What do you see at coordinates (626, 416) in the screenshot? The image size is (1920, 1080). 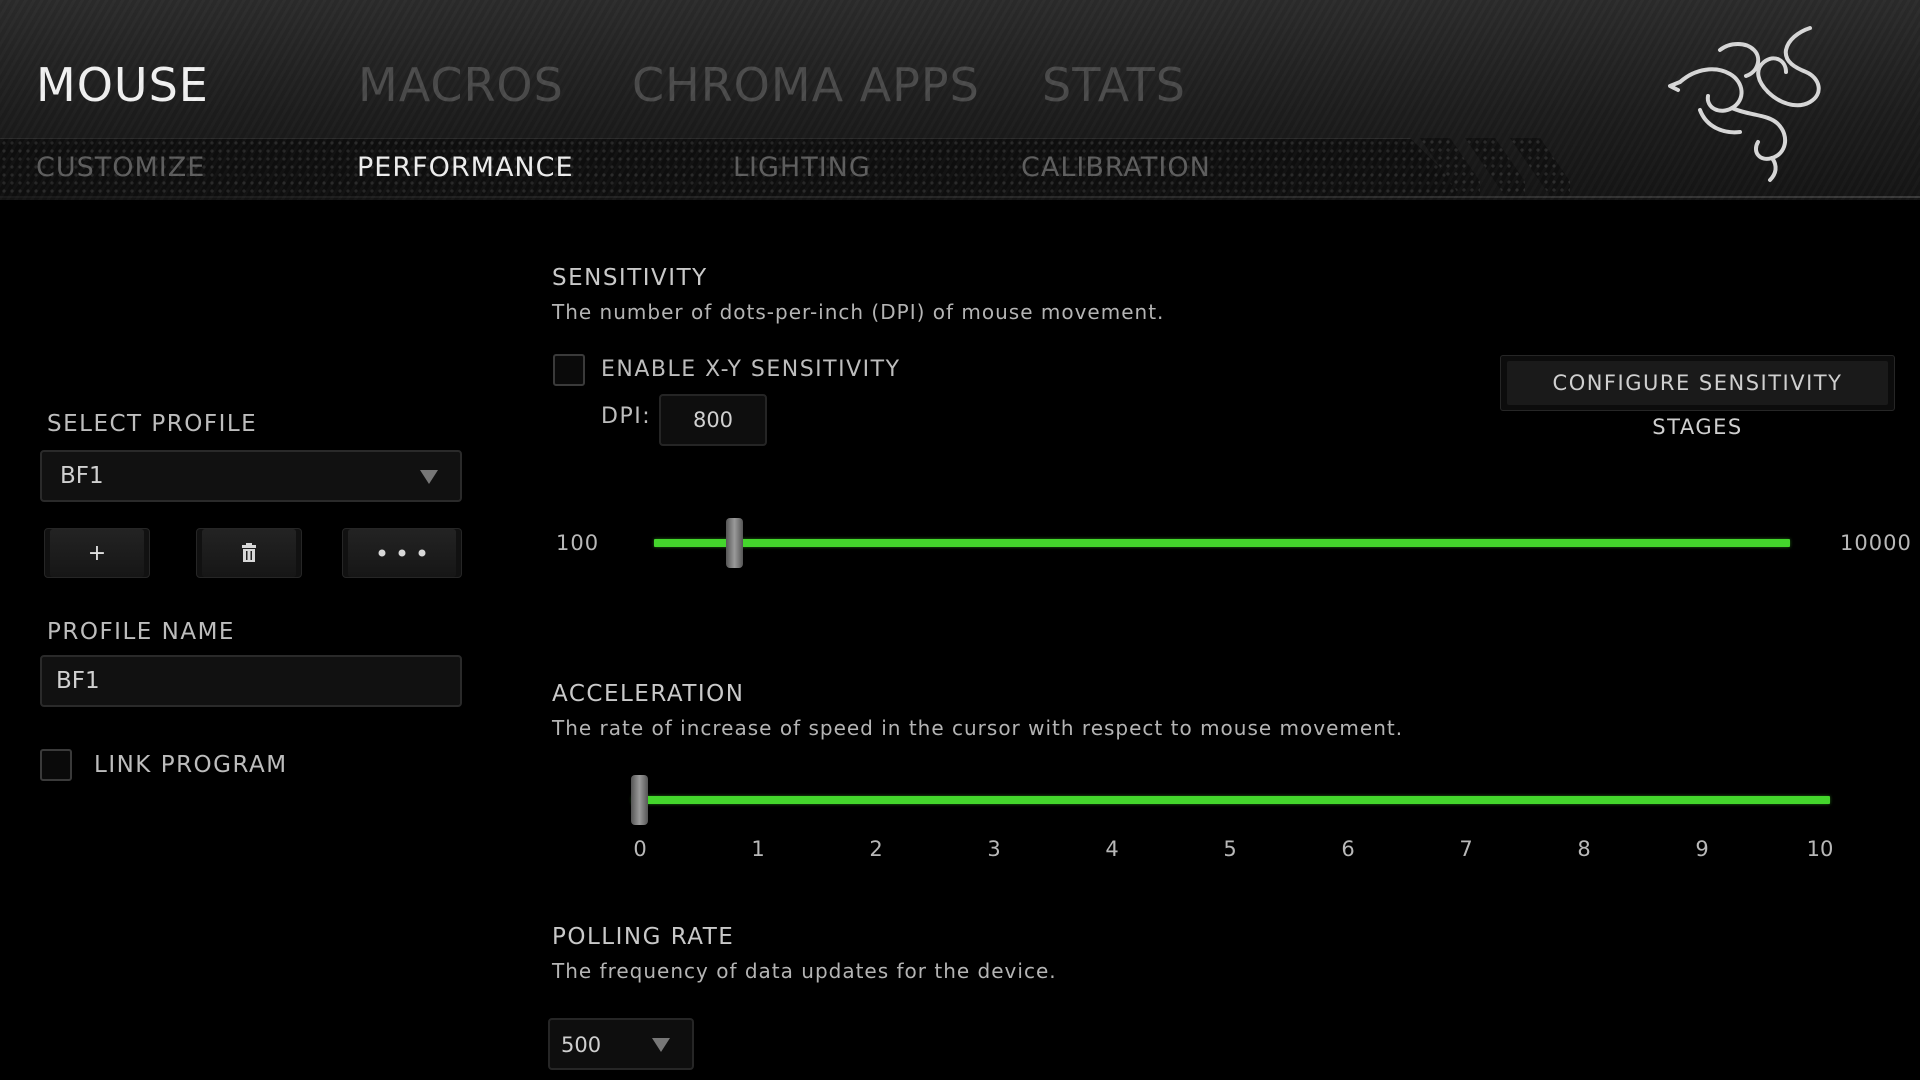 I see `dpi-label: DPI:` at bounding box center [626, 416].